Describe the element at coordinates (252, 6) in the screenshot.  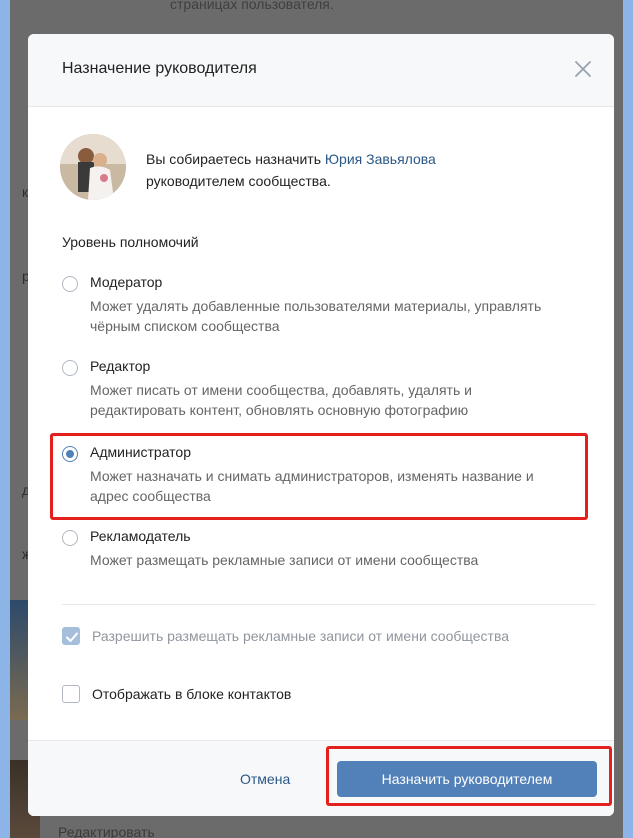
I see `background-top-text: страницах пользователя.` at that location.